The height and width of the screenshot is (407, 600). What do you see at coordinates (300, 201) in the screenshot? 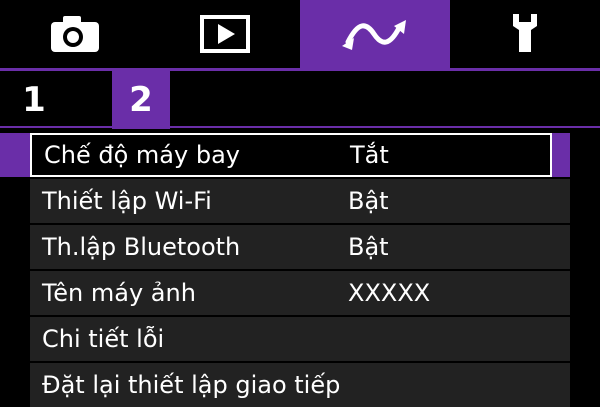
I see `menu-item-wifi-settings: Thiết lập Wi-Fi Bật` at bounding box center [300, 201].